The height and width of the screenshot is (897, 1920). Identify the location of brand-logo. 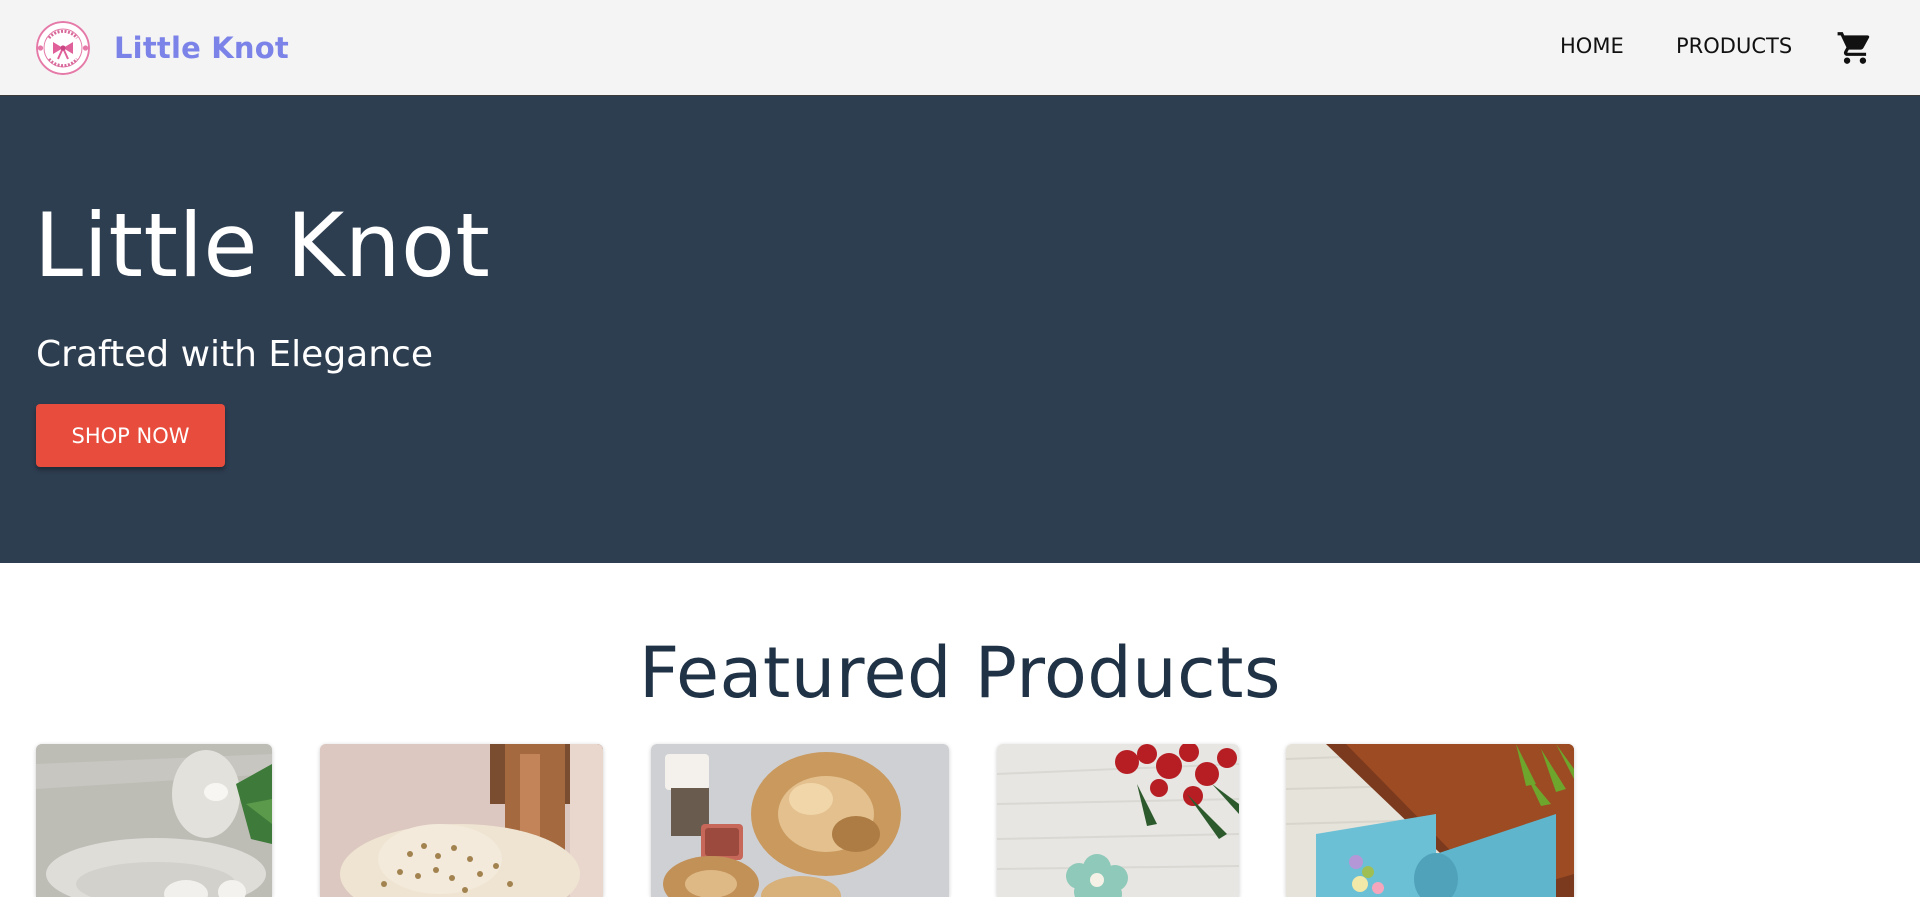
(63, 47).